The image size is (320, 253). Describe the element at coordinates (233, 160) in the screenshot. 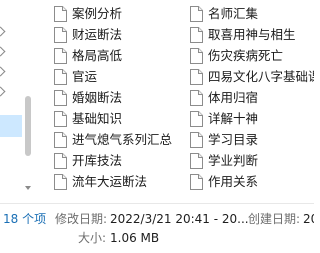

I see `file-name: 学业判断` at that location.